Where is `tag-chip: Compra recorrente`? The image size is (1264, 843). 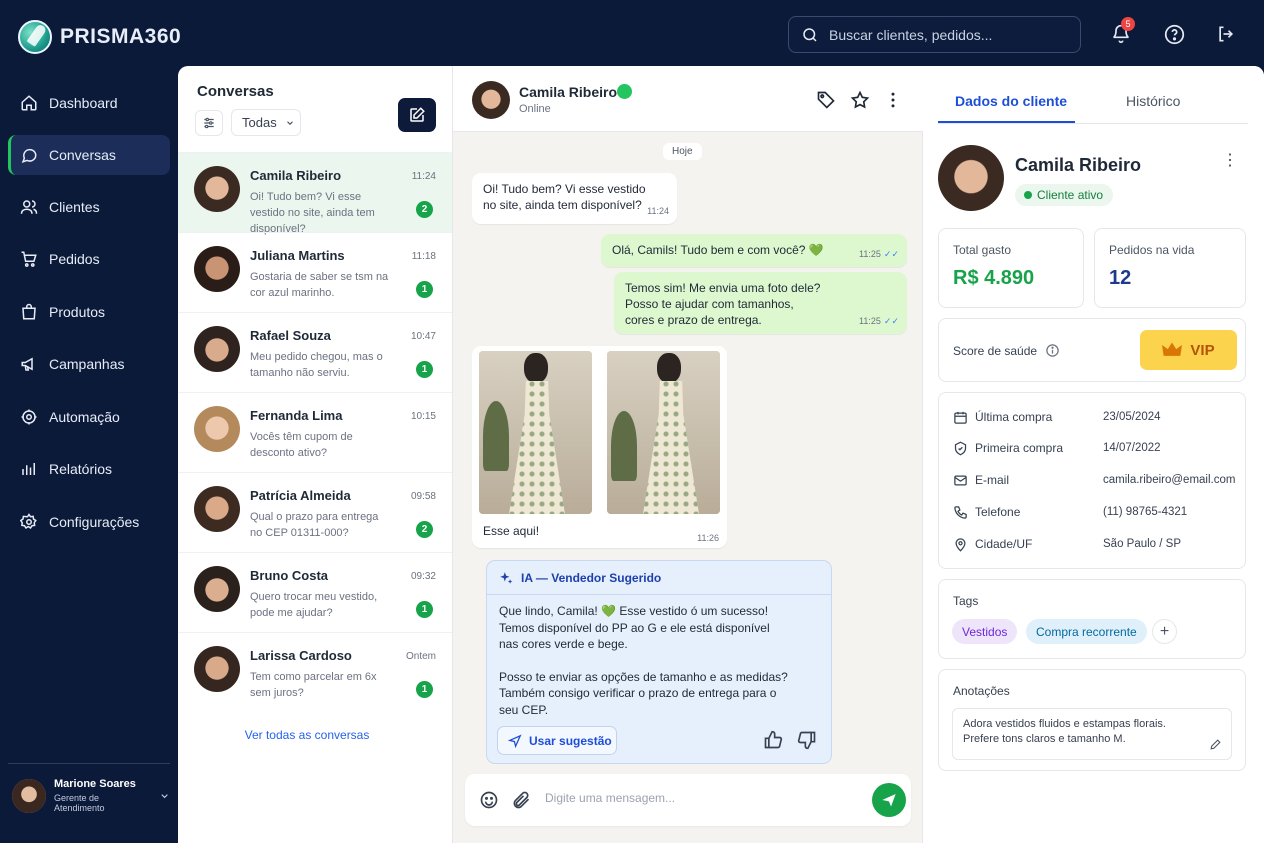
tag-chip: Compra recorrente is located at coordinates (1086, 631).